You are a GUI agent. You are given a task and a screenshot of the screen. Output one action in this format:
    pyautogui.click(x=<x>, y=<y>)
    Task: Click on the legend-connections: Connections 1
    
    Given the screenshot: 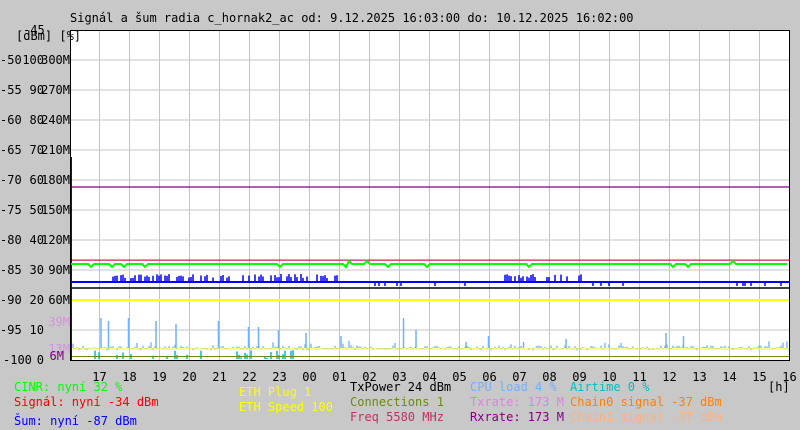 What is the action you would take?
    pyautogui.click(x=397, y=402)
    